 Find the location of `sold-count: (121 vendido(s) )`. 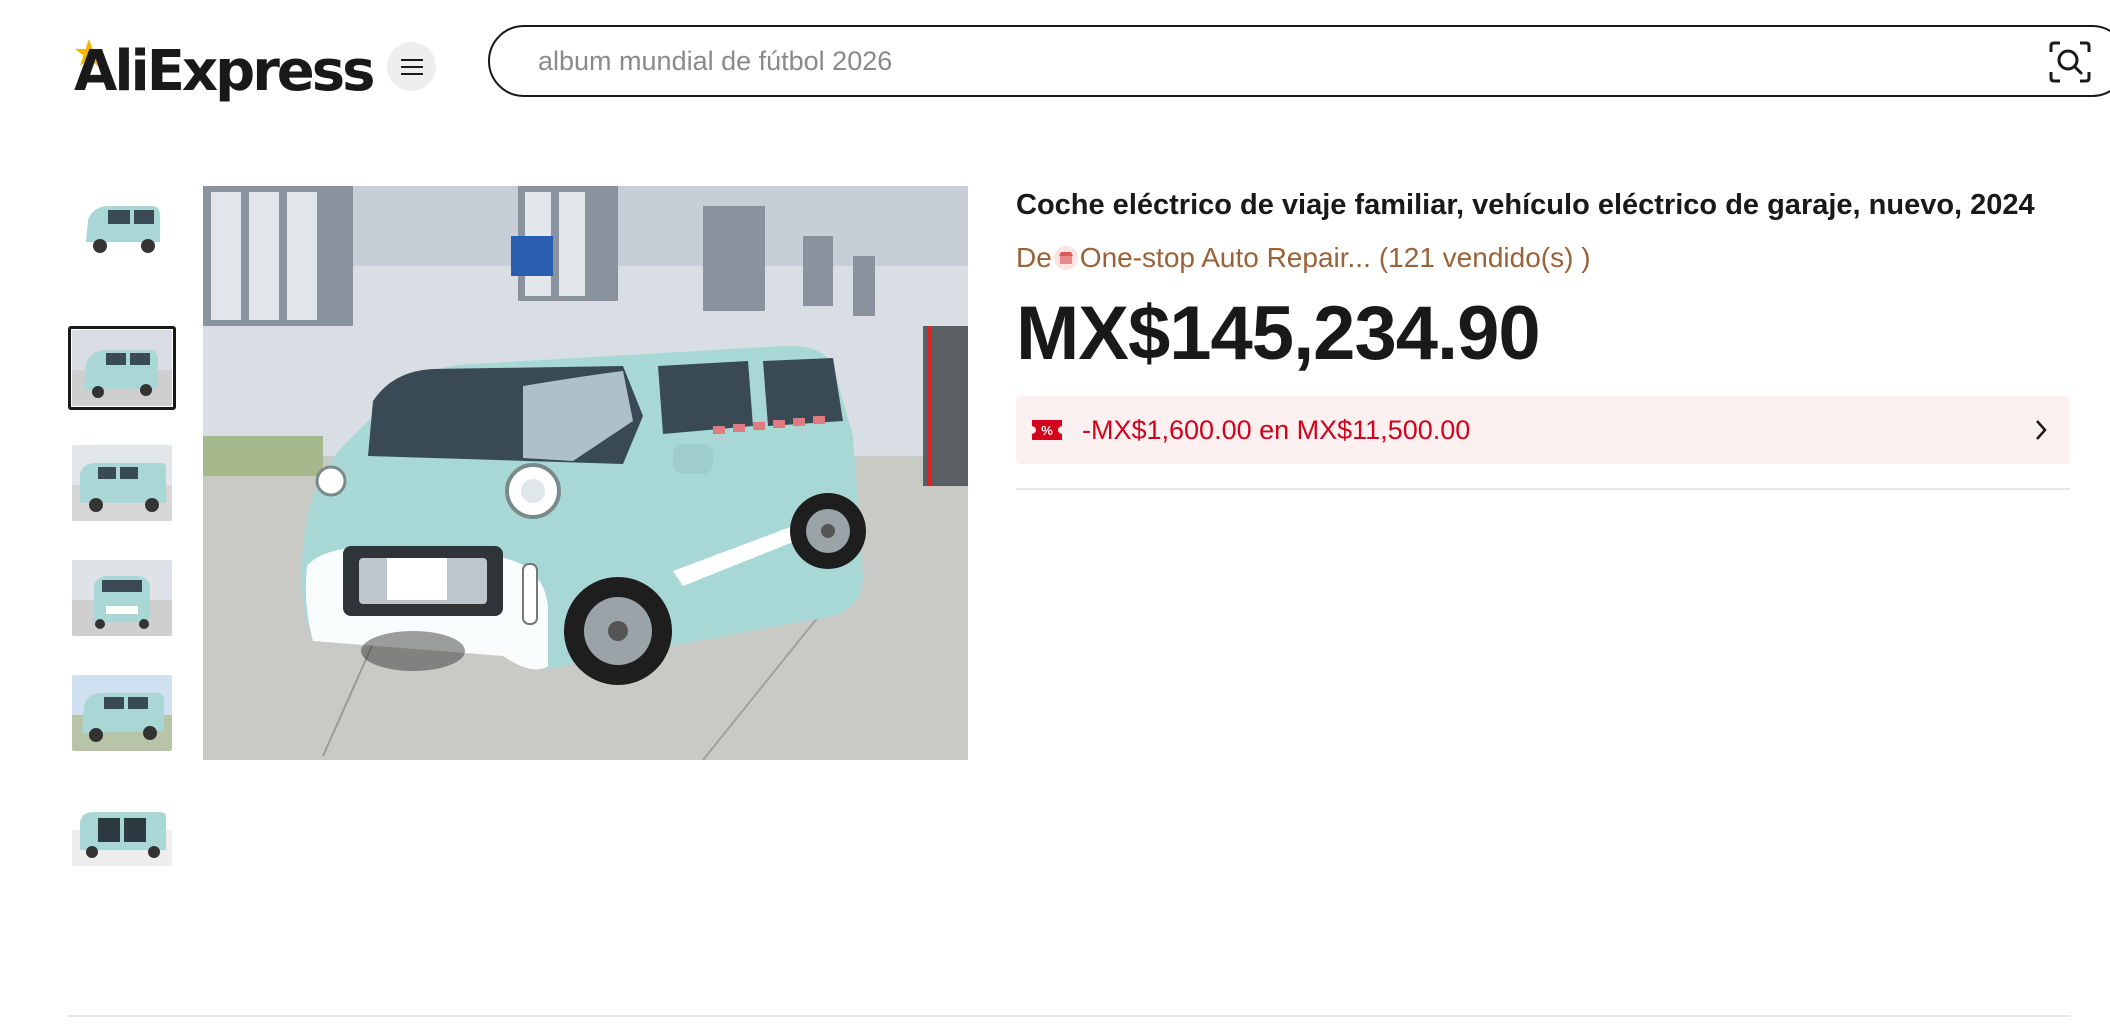

sold-count: (121 vendido(s) ) is located at coordinates (1484, 257).